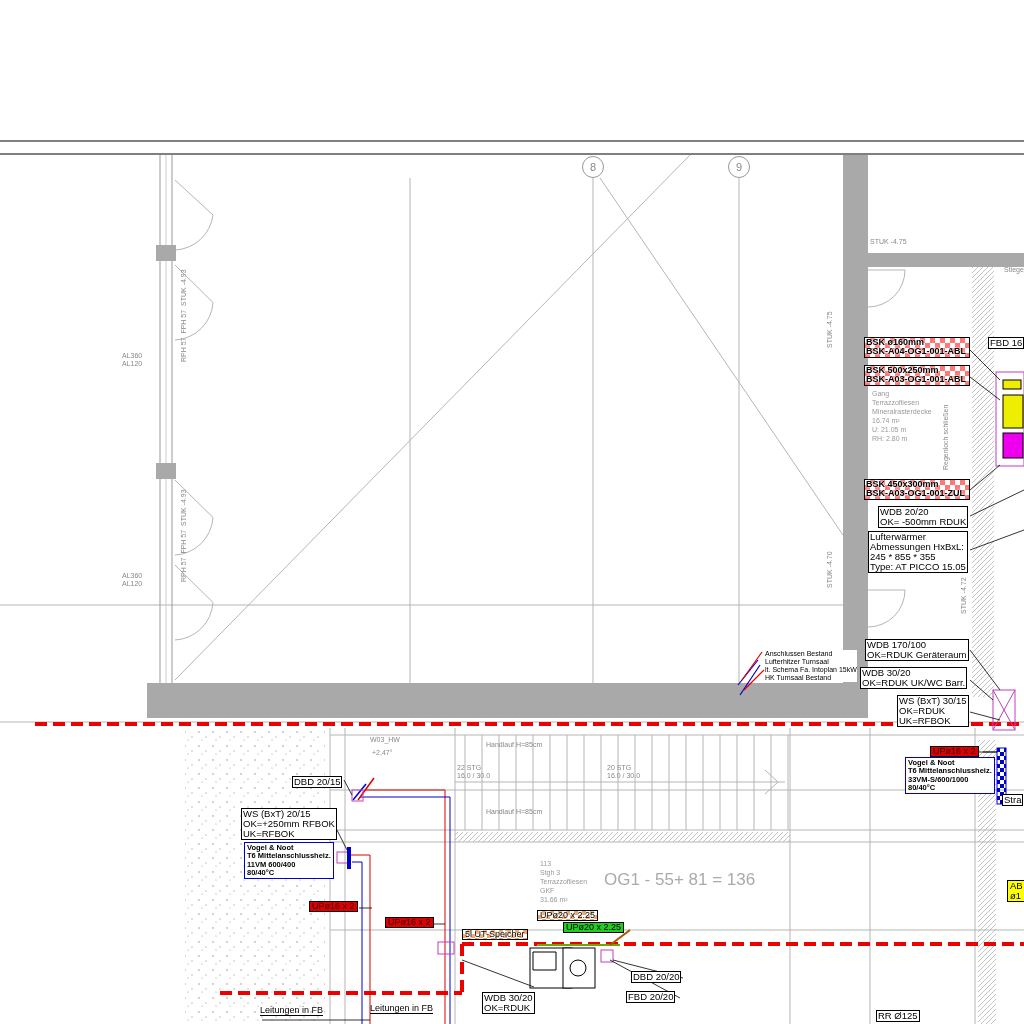  What do you see at coordinates (680, 880) in the screenshot?
I see `area-formula: OG1 - 55+ 81 = 136` at bounding box center [680, 880].